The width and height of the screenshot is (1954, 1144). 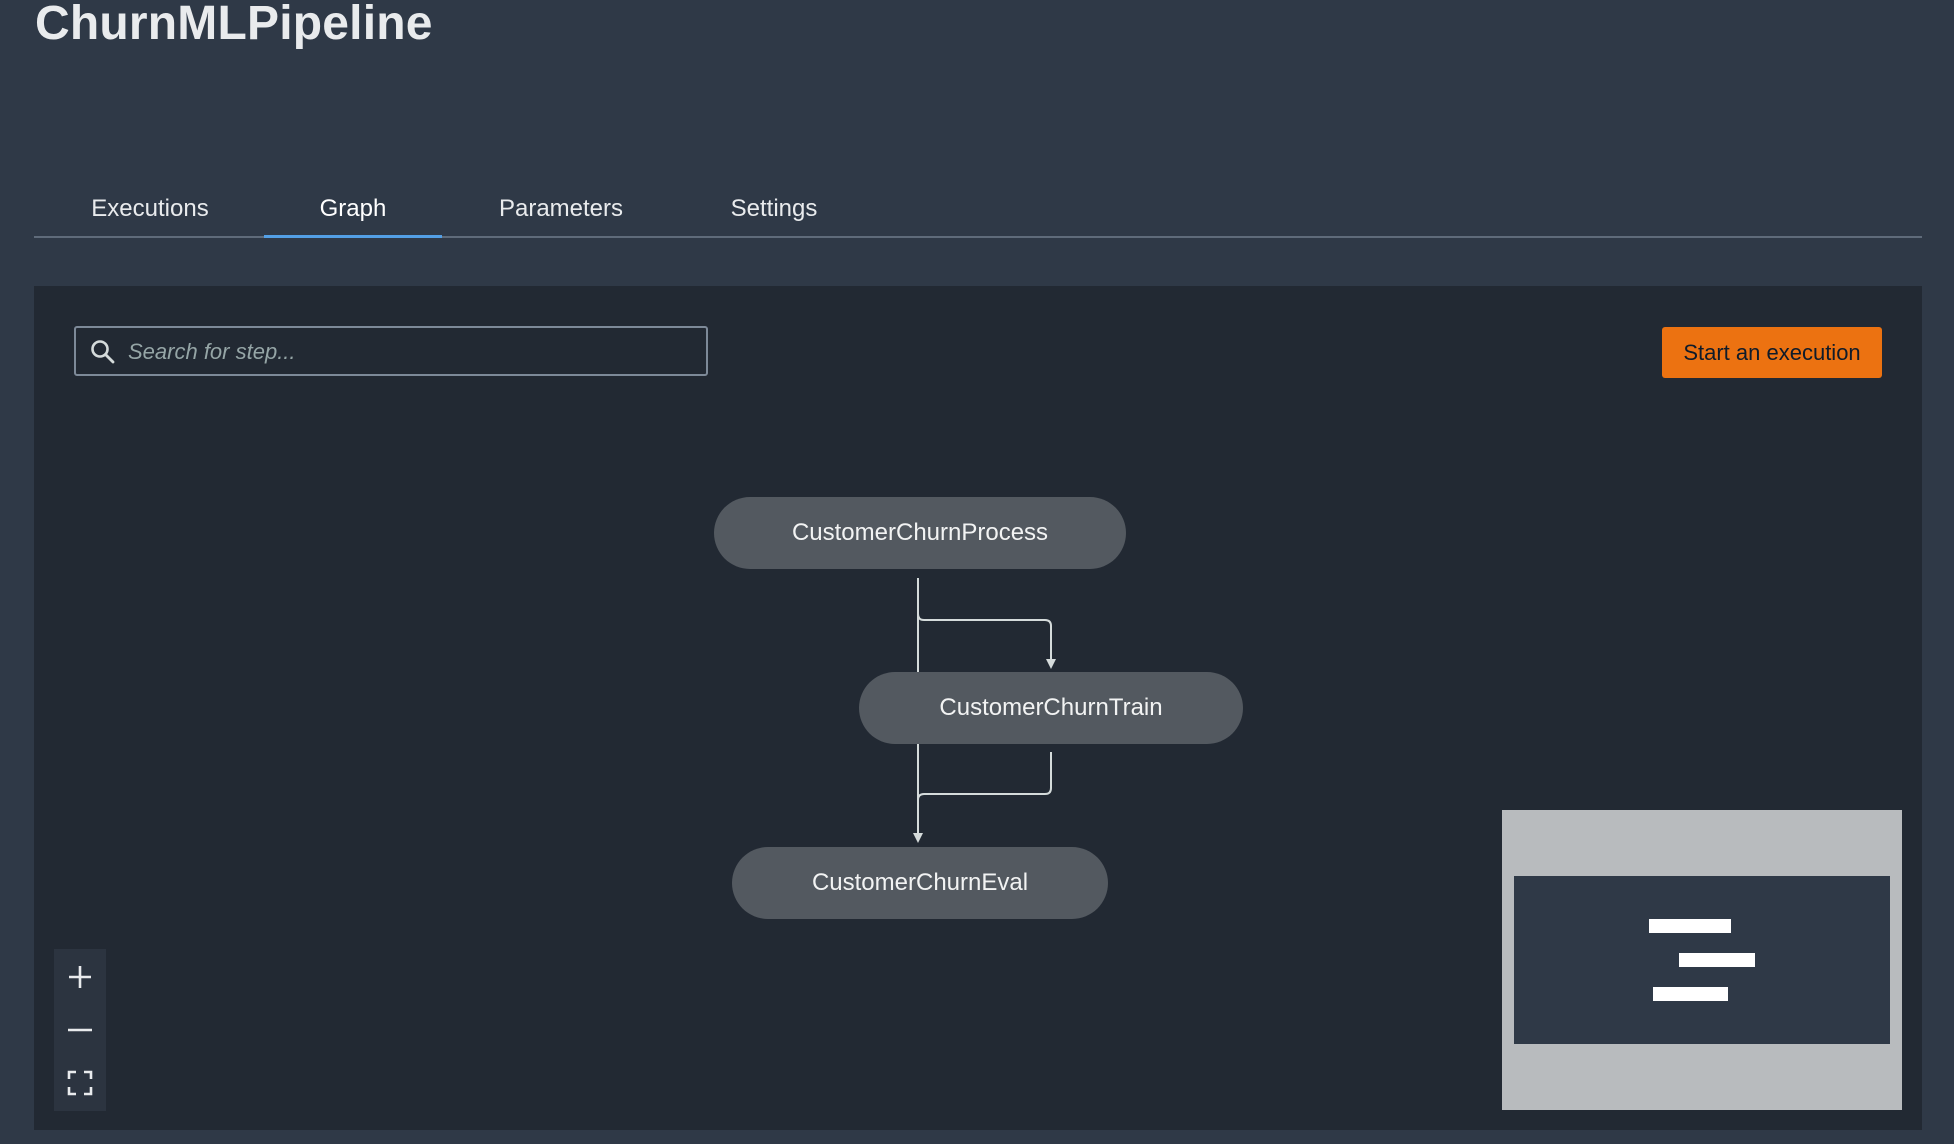 I want to click on fit-view-button, so click(x=80, y=1083).